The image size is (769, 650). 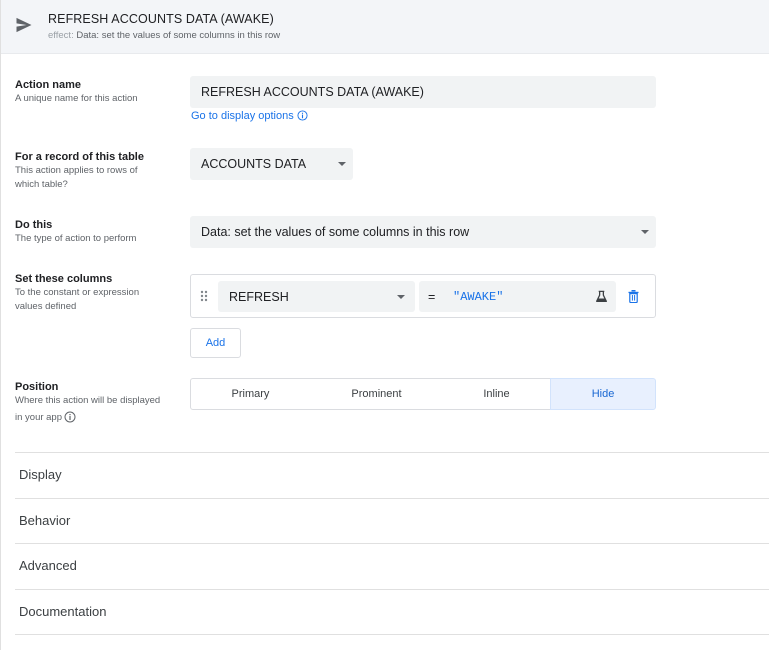 I want to click on position-desc-line2: in your app, so click(x=39, y=417).